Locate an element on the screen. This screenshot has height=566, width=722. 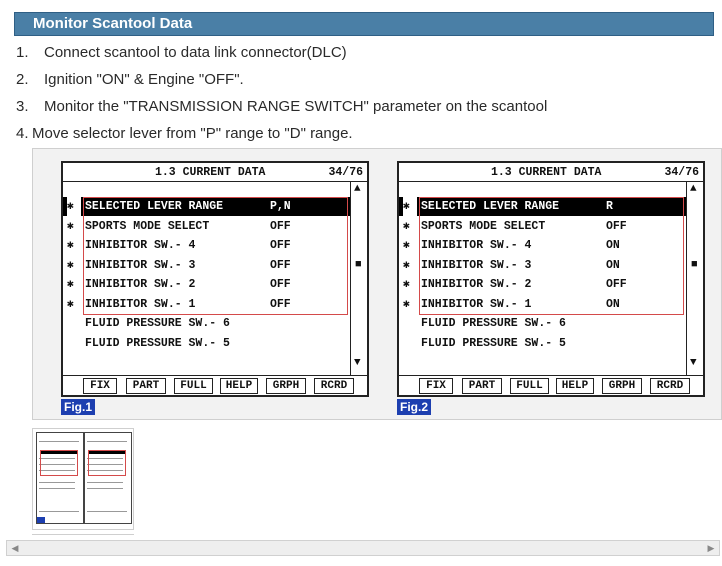
thumbnail-fig1 is located at coordinates (60, 478).